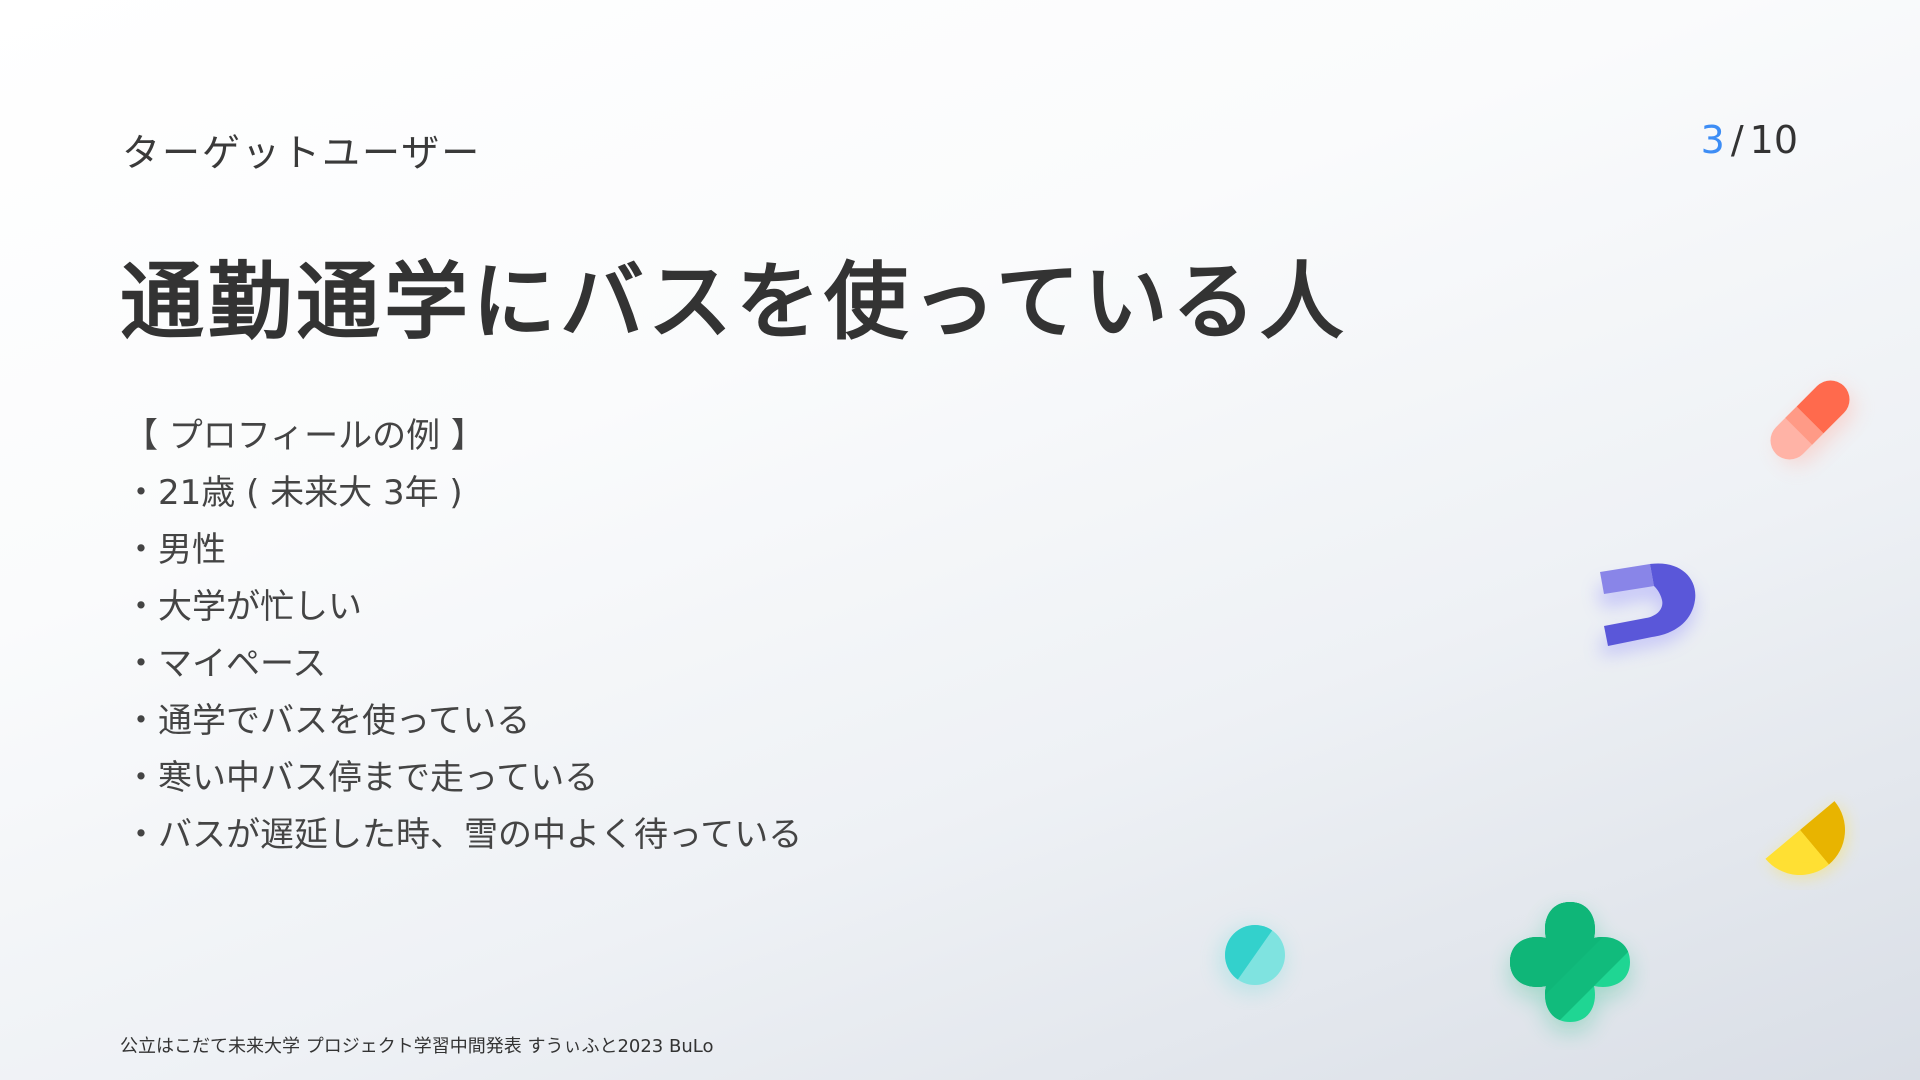  Describe the element at coordinates (304, 436) in the screenshot. I see `profile-heading: 【 プロフィールの例 】` at that location.